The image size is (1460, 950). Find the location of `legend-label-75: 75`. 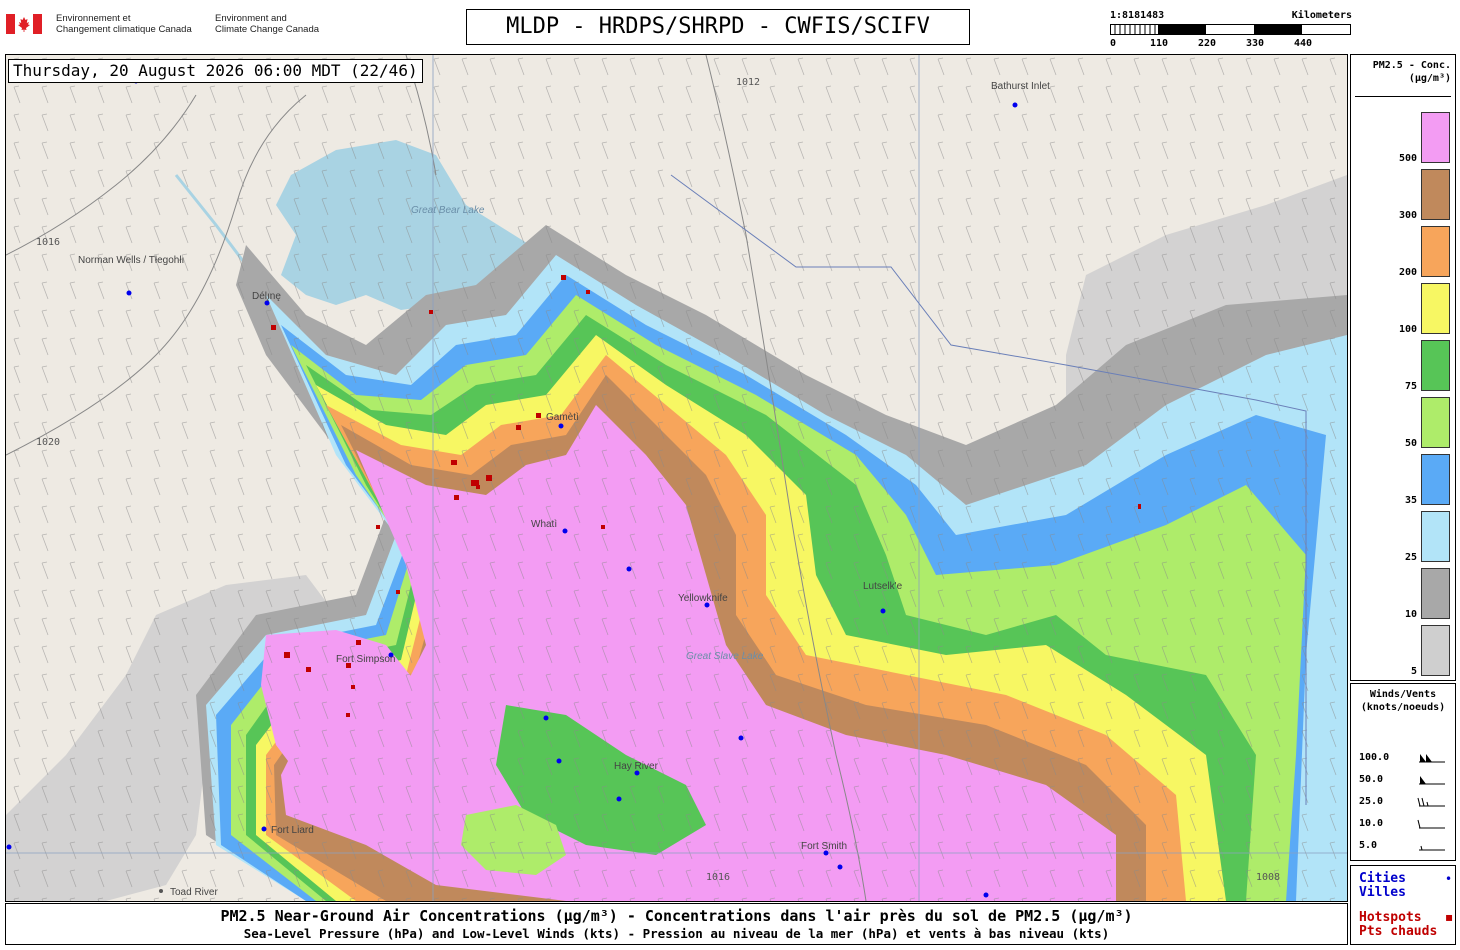

legend-label-75: 75 is located at coordinates (1410, 386).